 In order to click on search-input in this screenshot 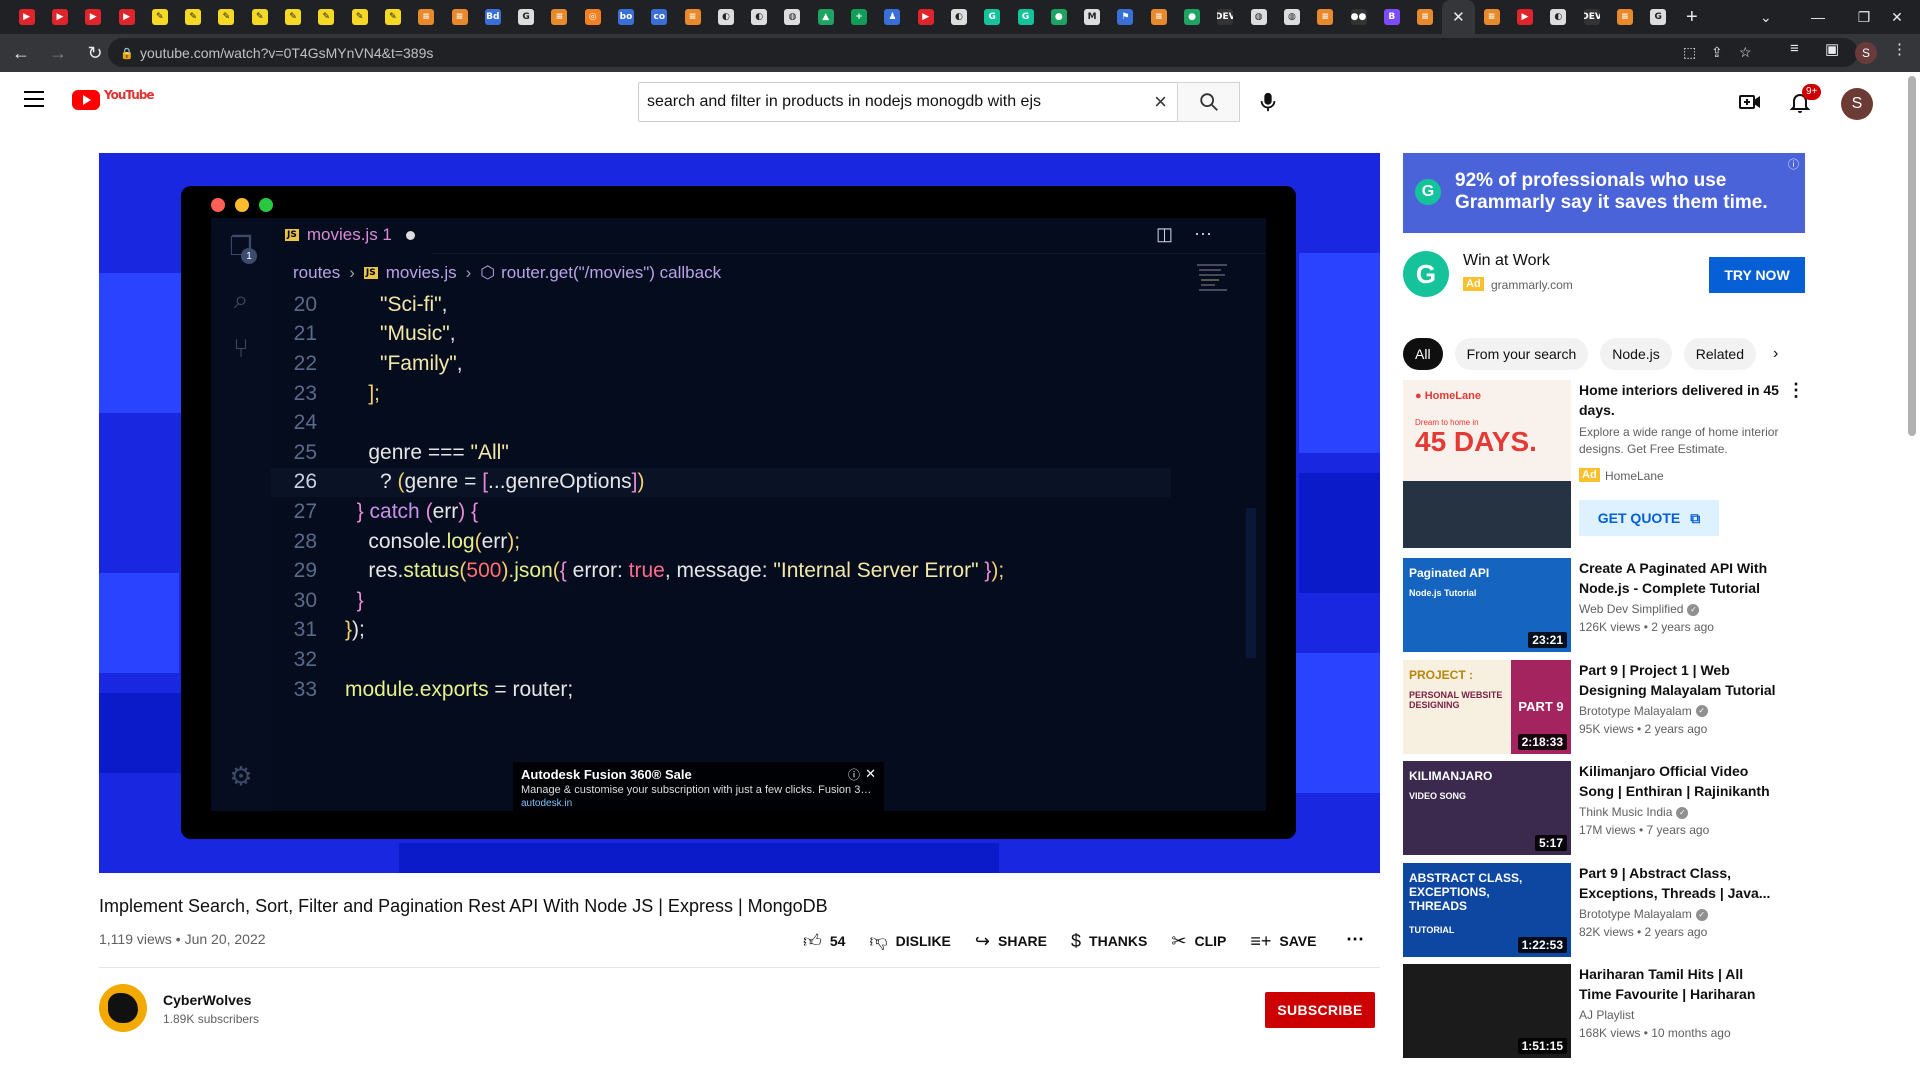, I will do `click(884, 102)`.